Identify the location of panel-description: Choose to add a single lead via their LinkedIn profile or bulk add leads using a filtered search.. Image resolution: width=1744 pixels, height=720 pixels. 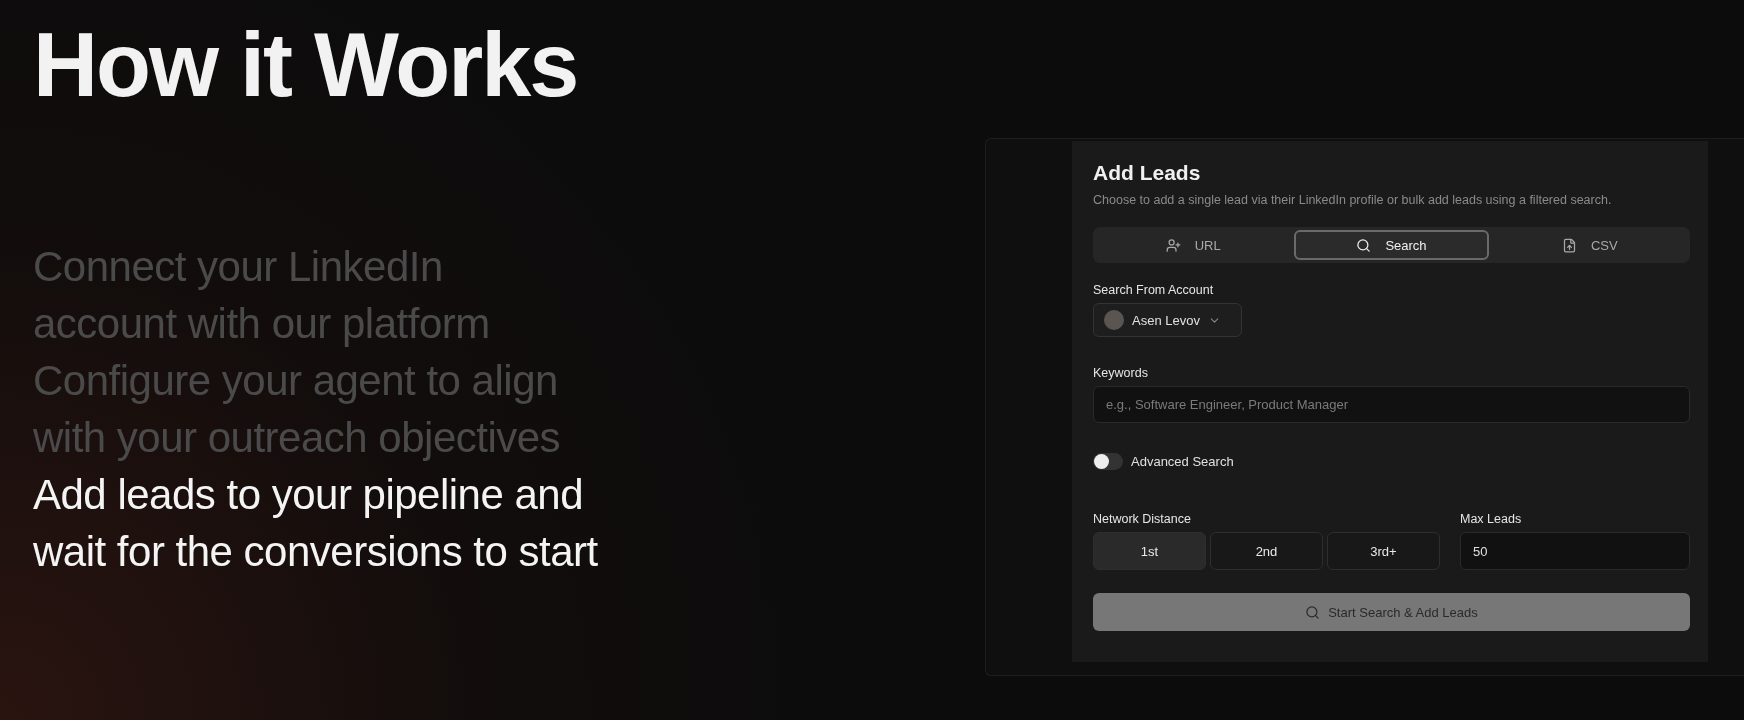
(1353, 200).